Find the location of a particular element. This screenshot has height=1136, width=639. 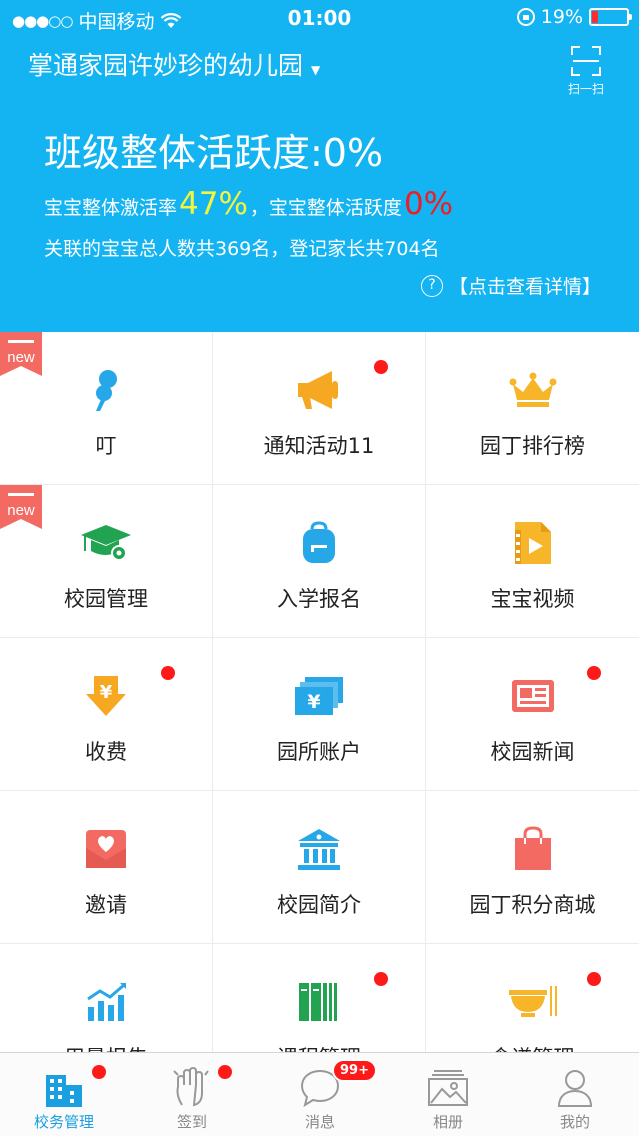

grid-item-enrollment: 入学报名 is located at coordinates (319, 561).